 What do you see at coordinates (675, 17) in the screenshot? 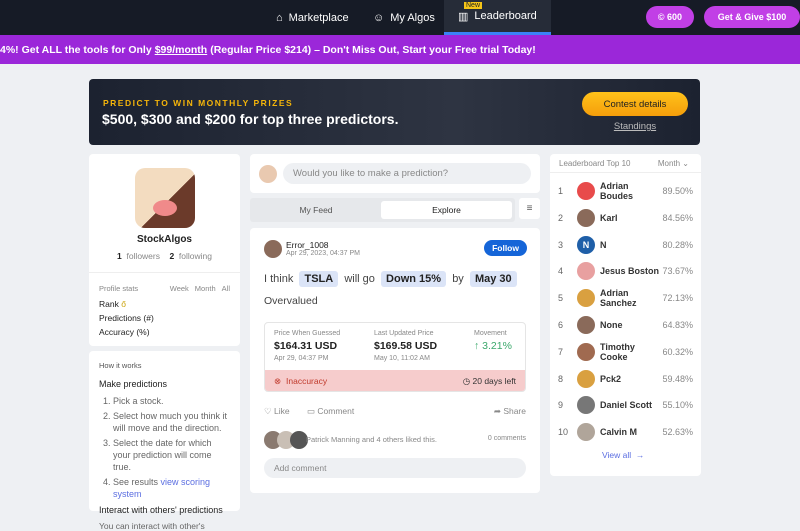
I see `coins-count: 600` at bounding box center [675, 17].